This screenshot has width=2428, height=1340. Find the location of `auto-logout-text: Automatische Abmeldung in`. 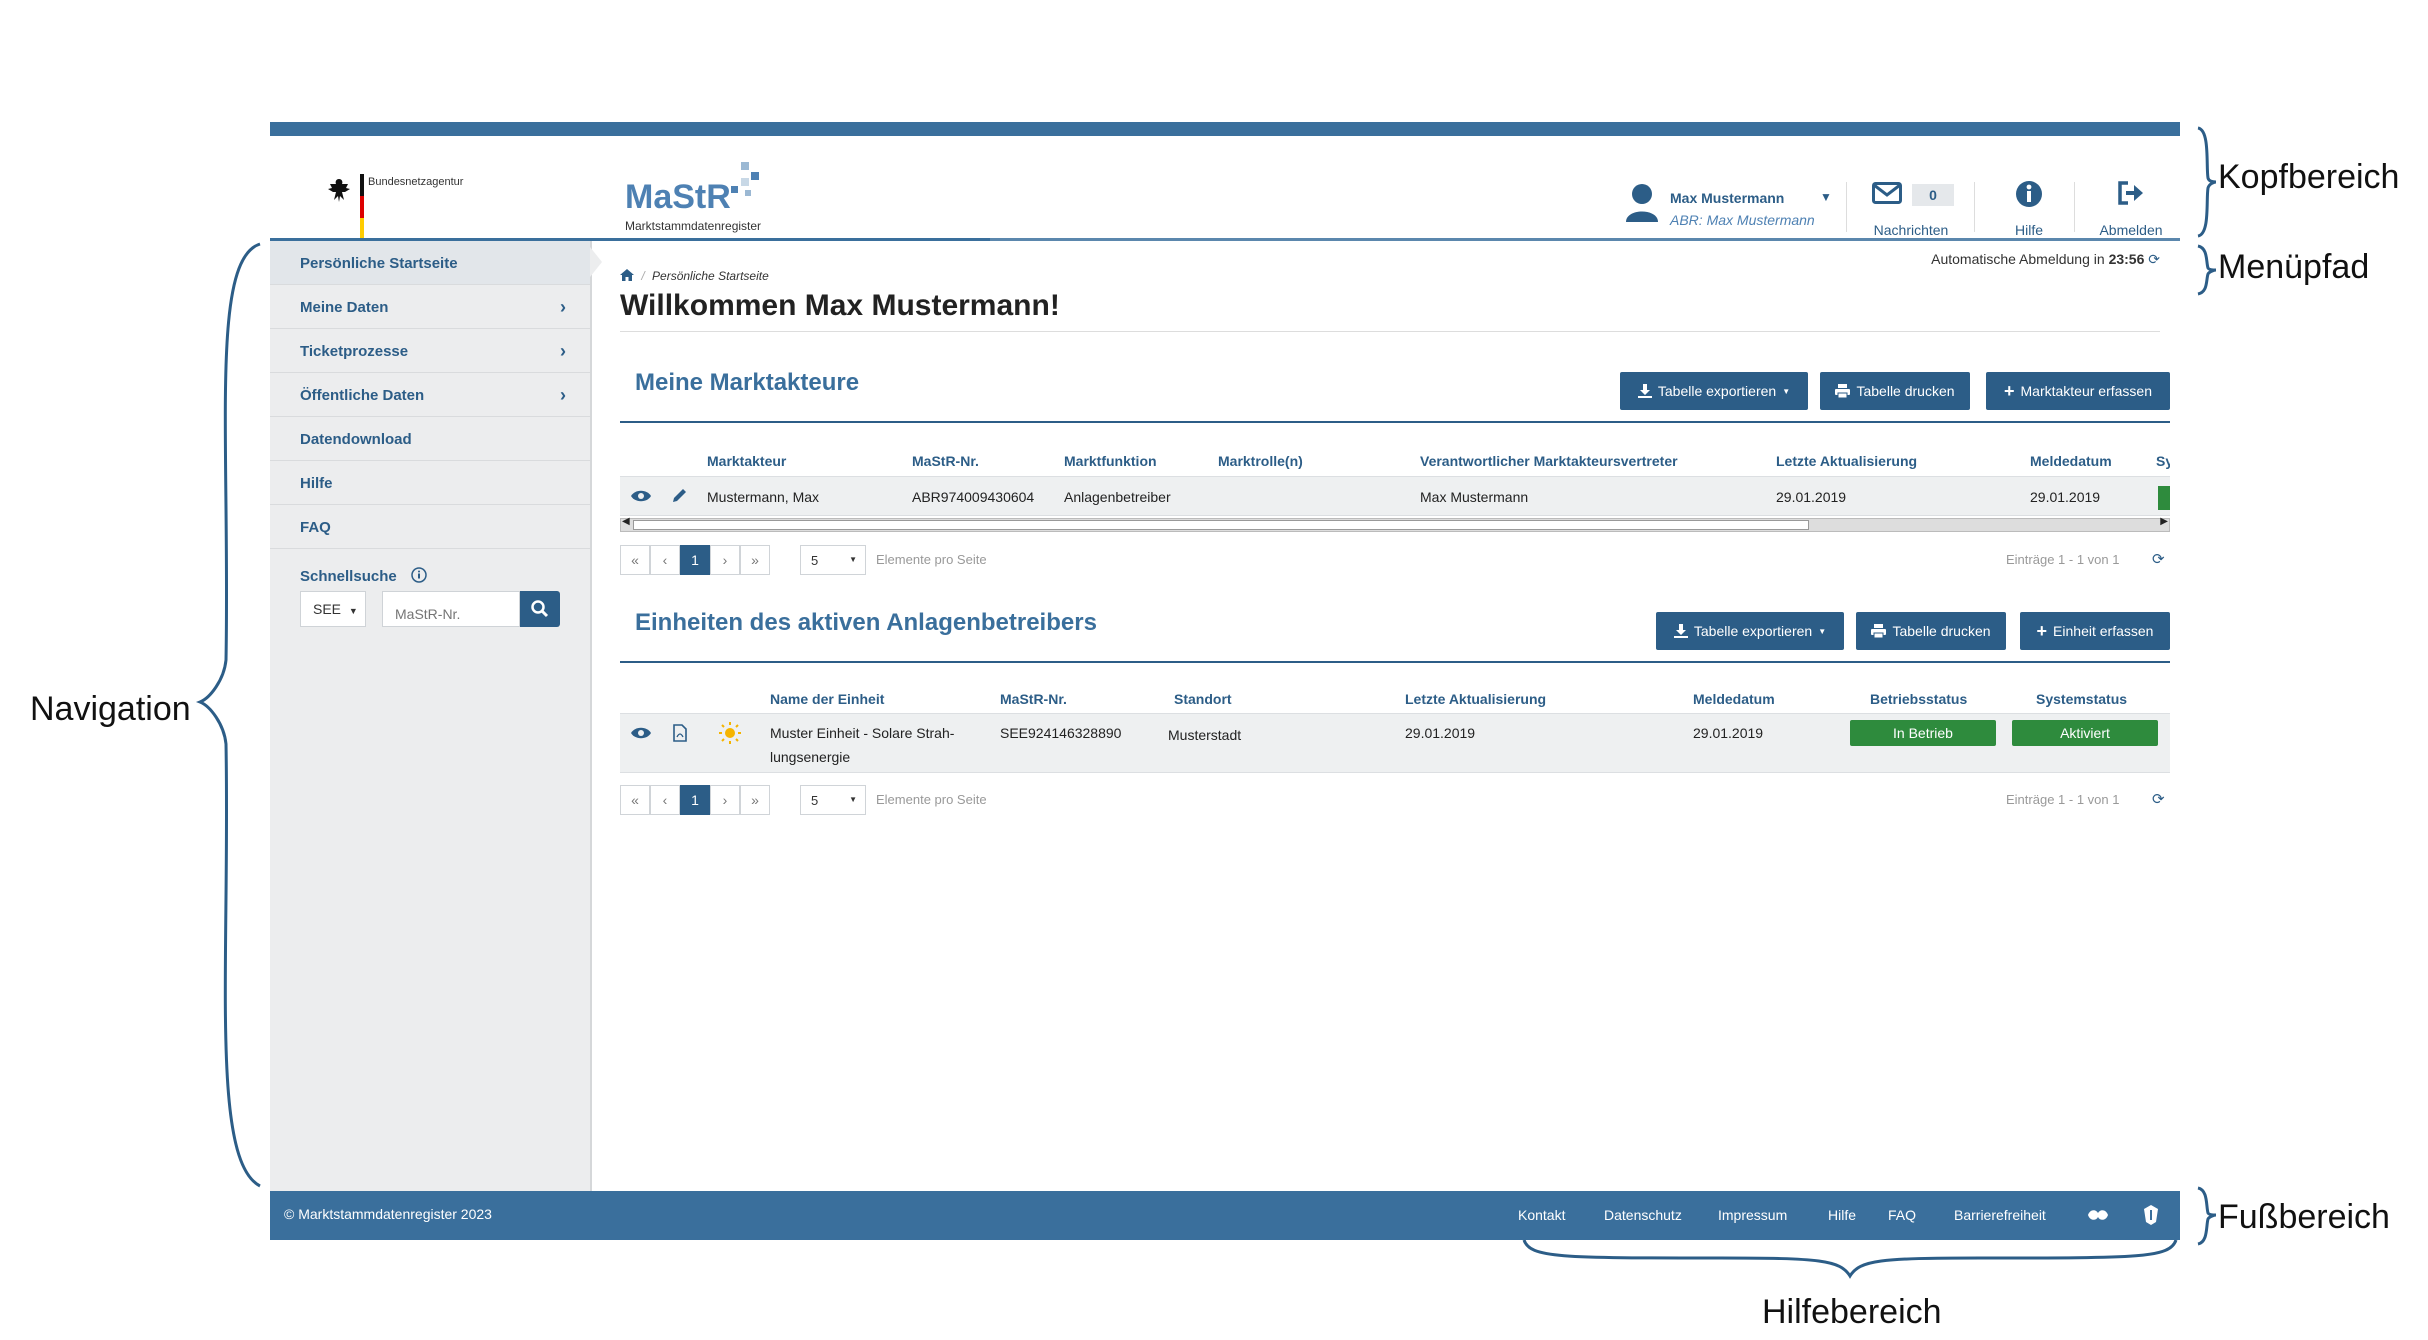

auto-logout-text: Automatische Abmeldung in is located at coordinates (2018, 259).